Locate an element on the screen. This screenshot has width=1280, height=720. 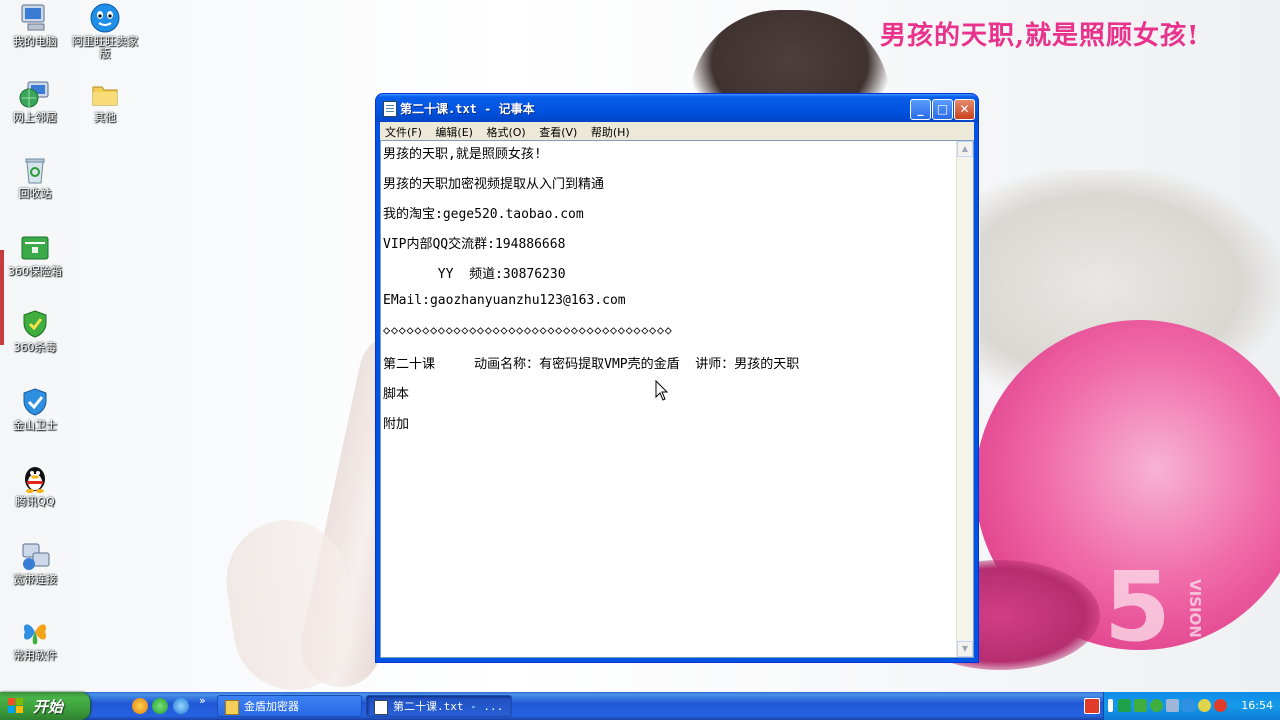
desktop-icon-other-folder: 其他 is located at coordinates (105, 101).